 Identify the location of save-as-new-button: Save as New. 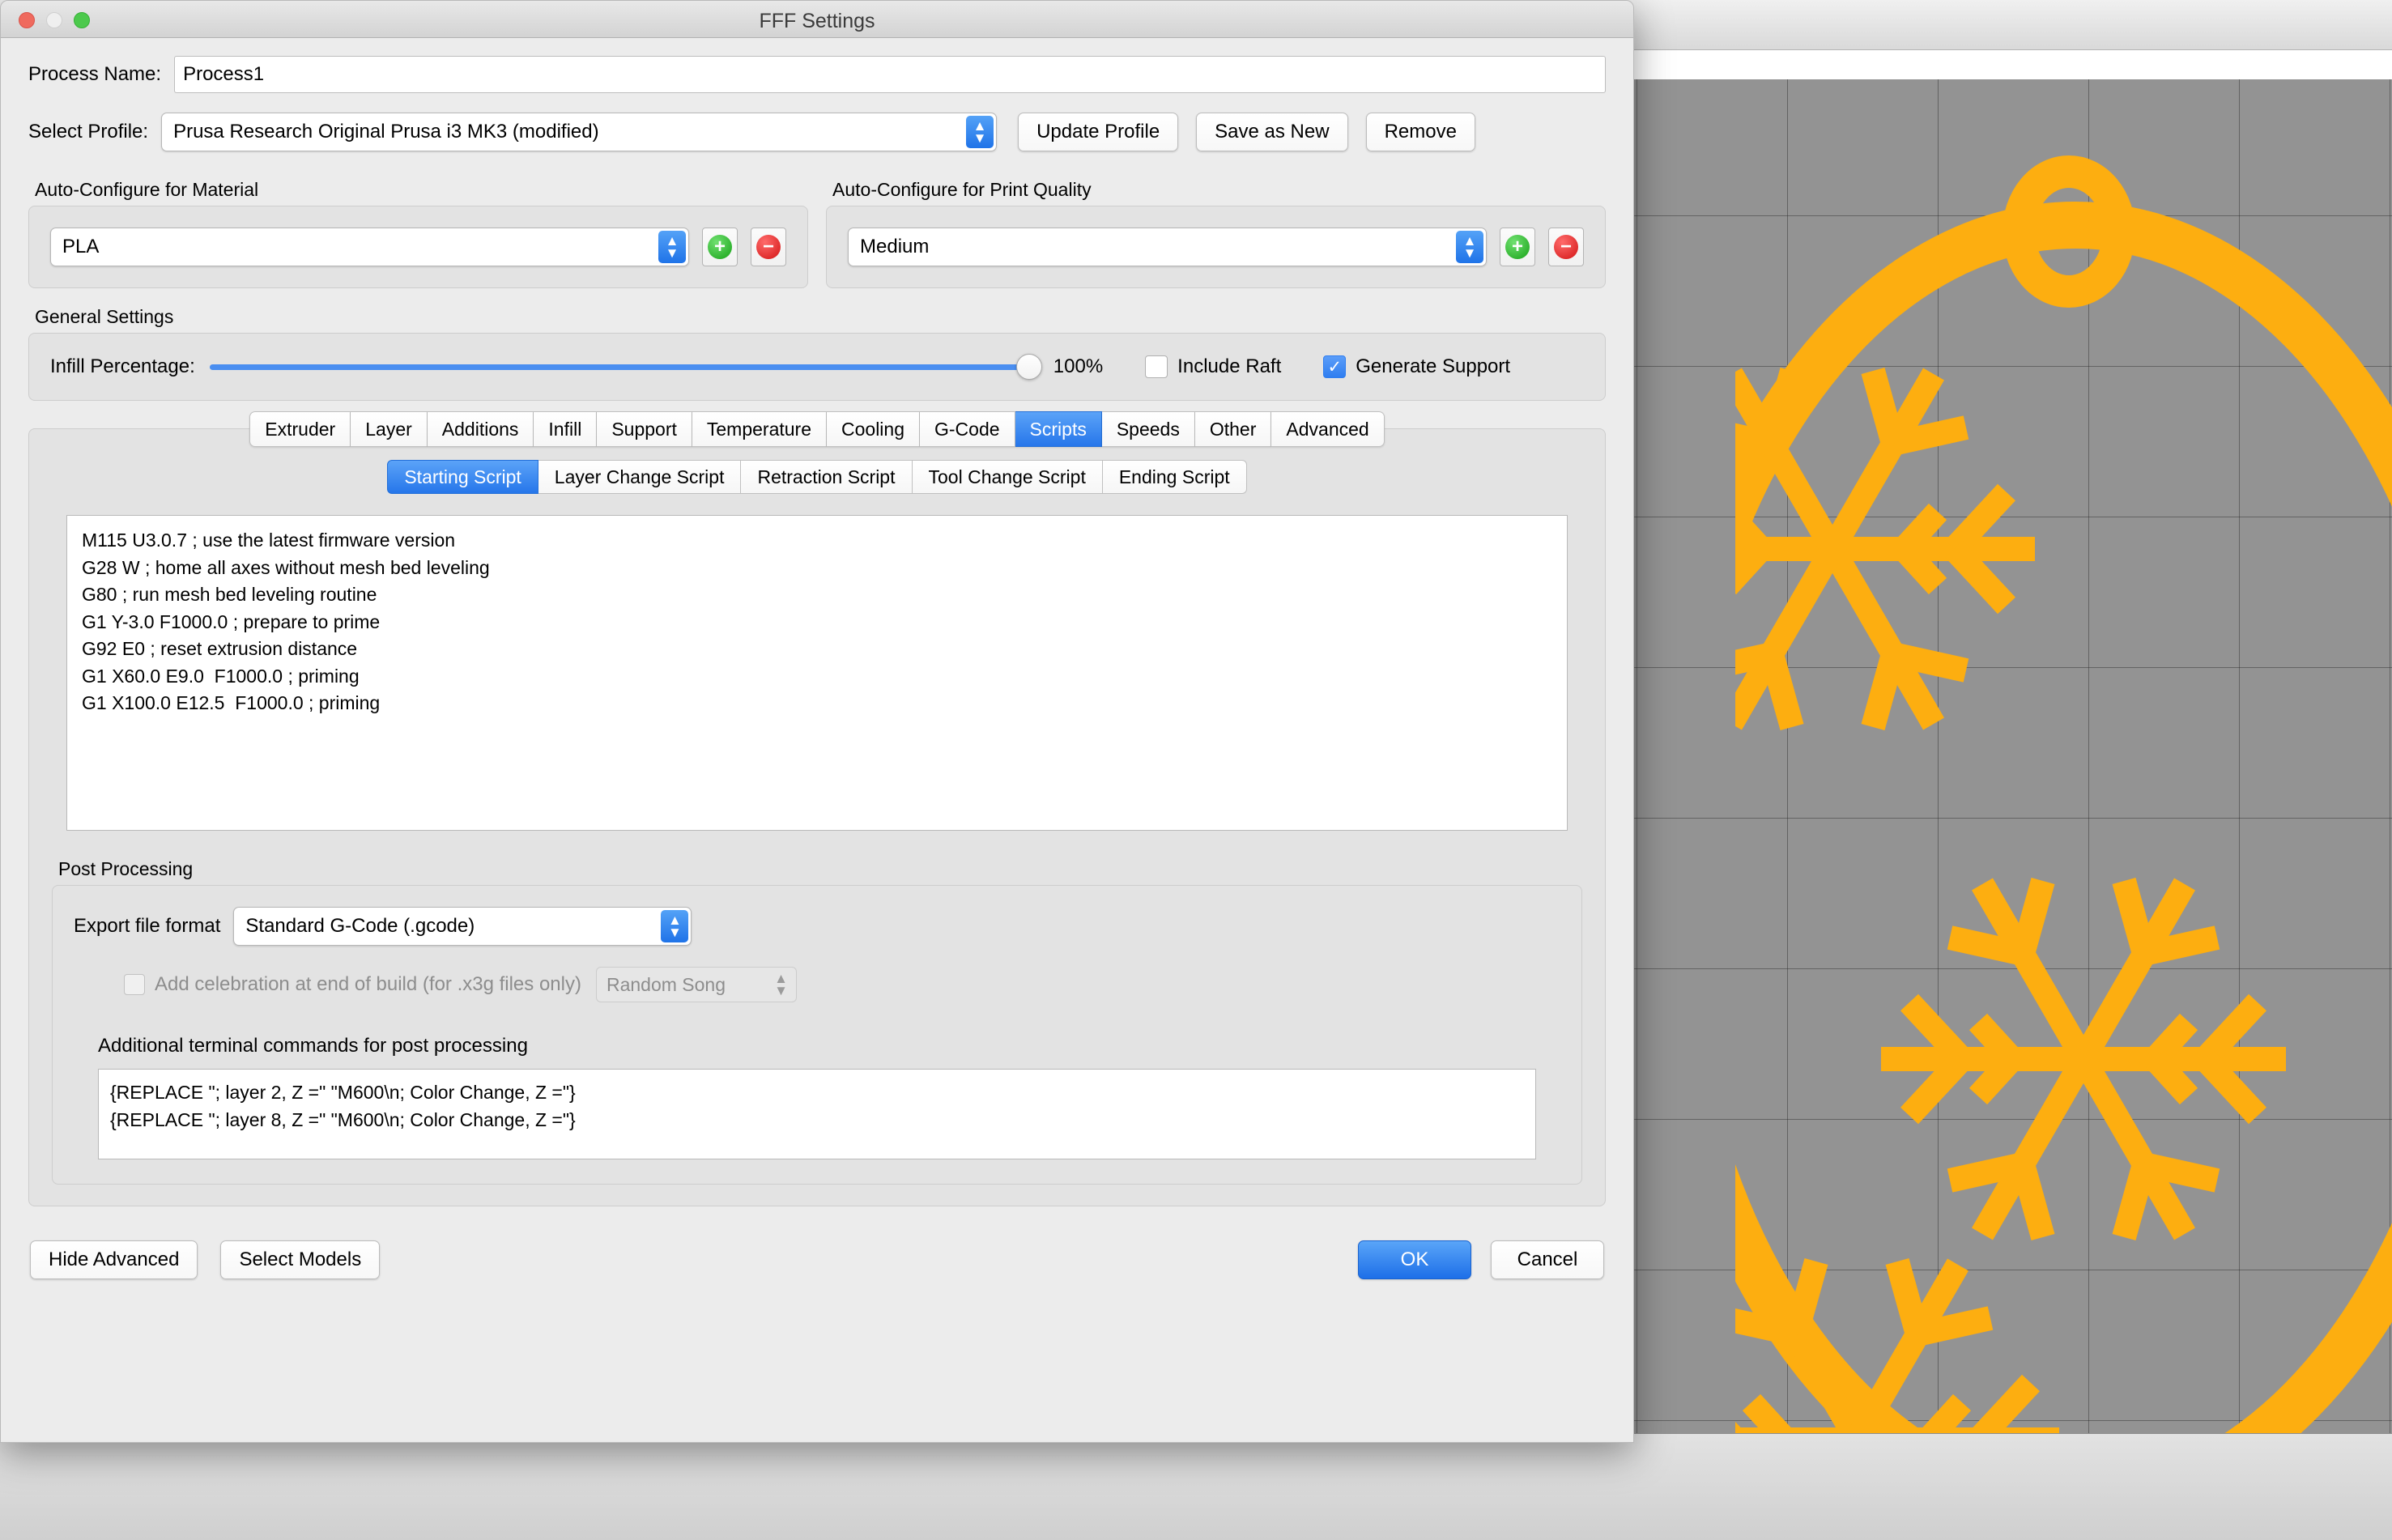
(1272, 132).